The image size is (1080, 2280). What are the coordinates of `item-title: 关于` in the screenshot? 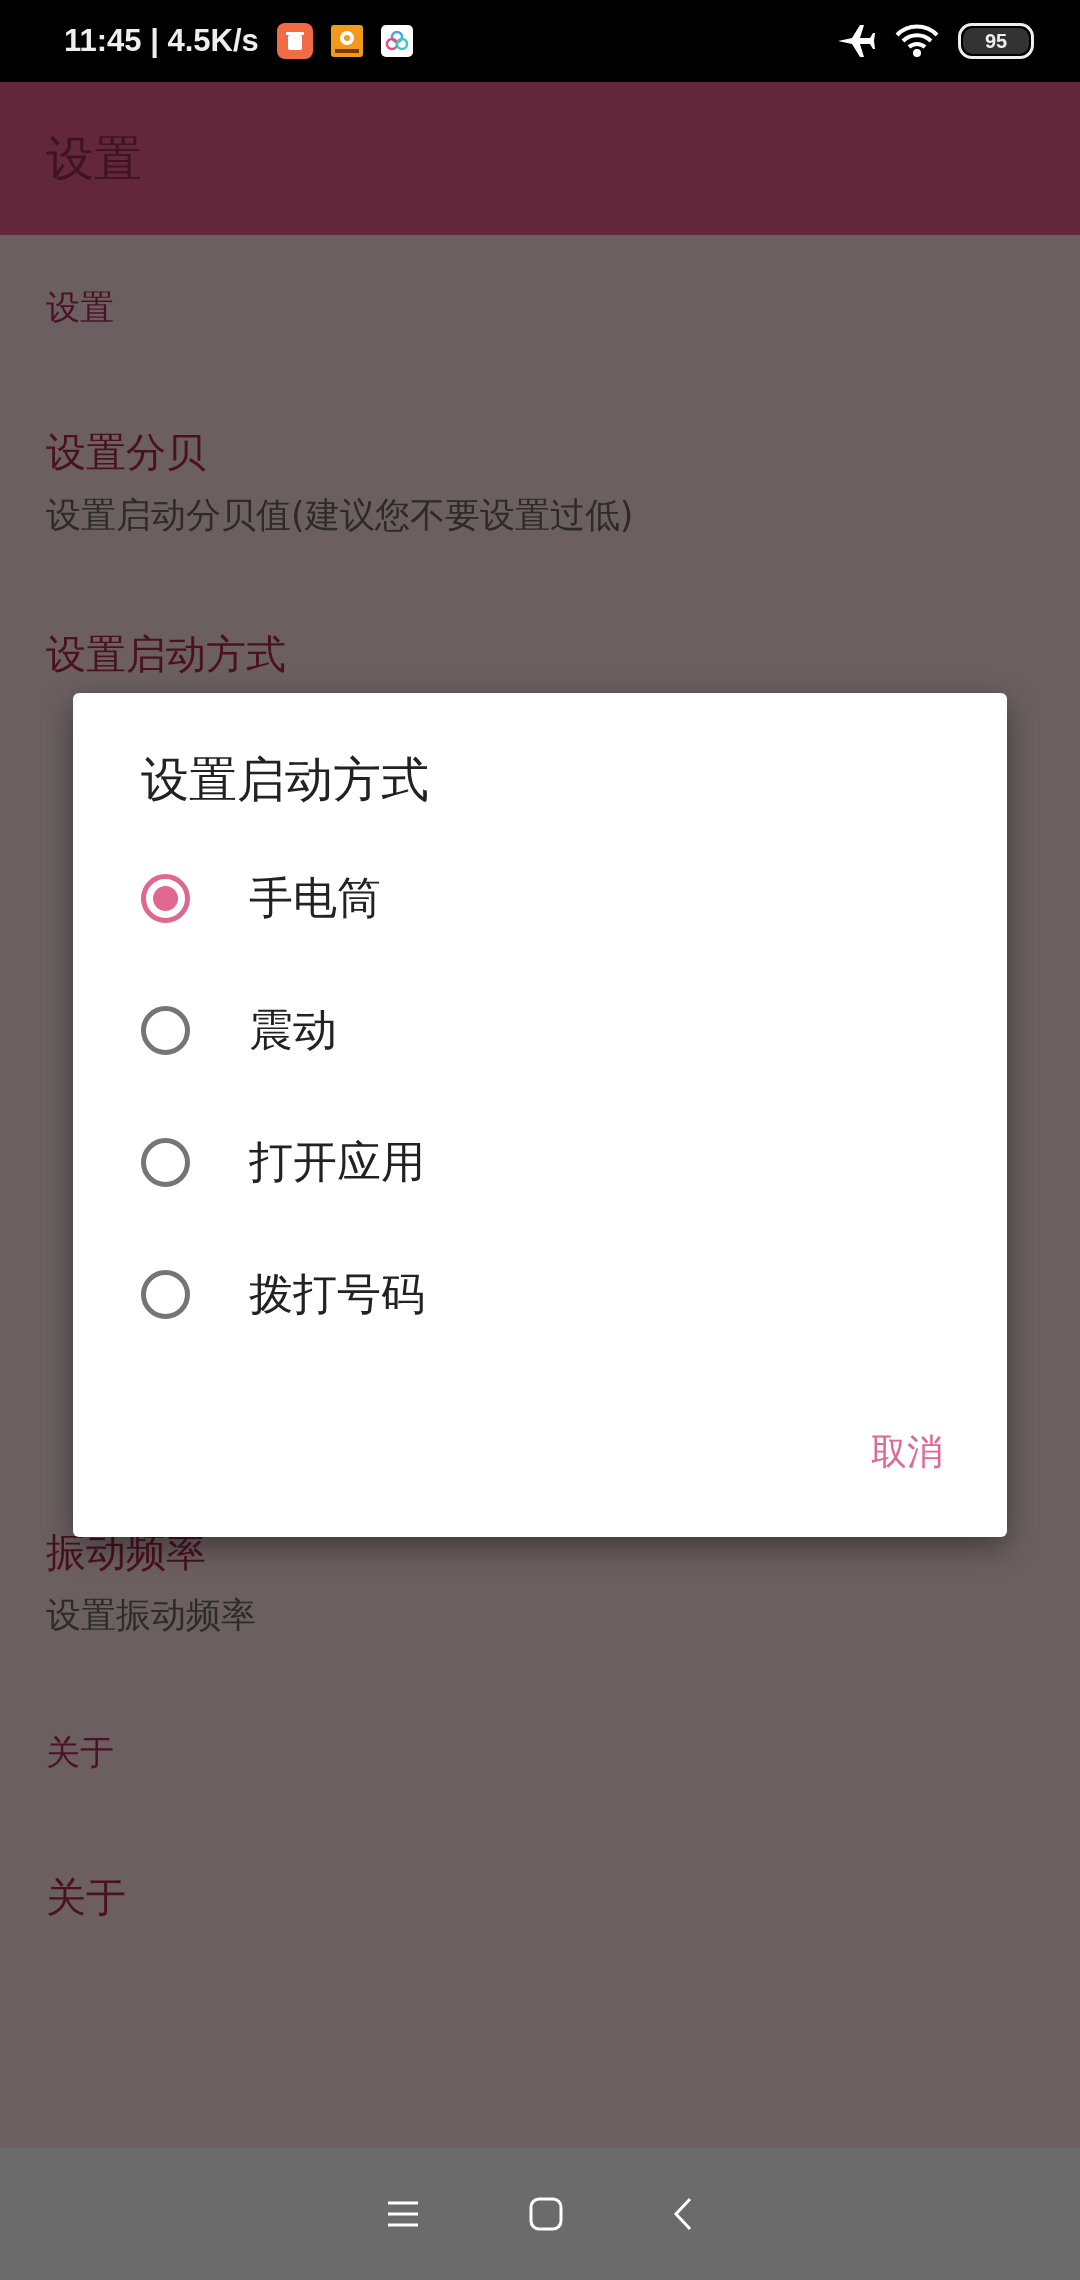 It's located at (86, 1897).